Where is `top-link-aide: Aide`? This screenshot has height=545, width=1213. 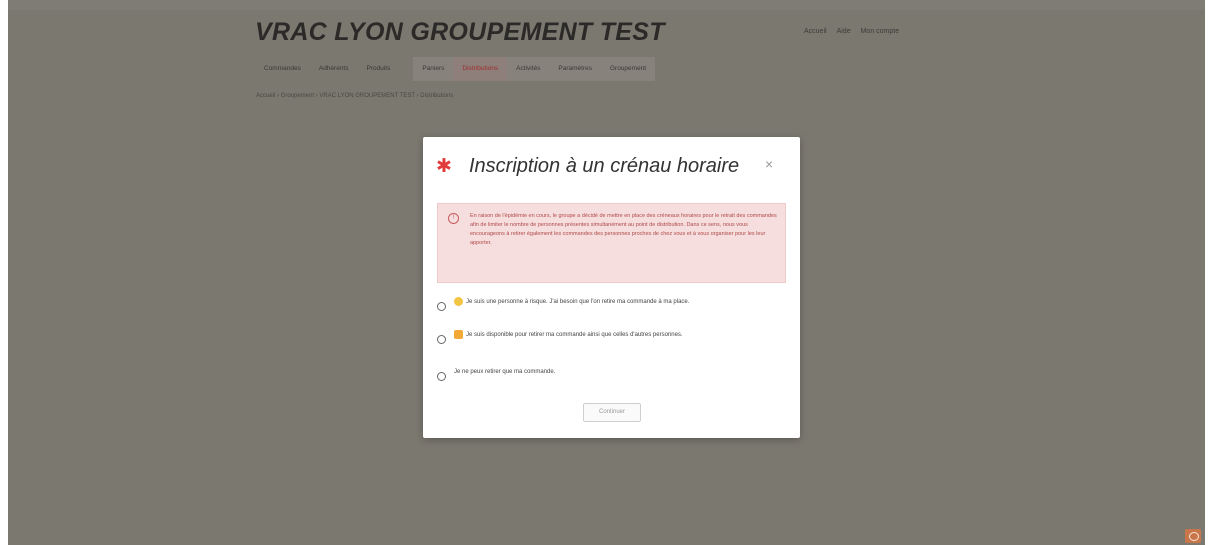
top-link-aide: Aide is located at coordinates (844, 31).